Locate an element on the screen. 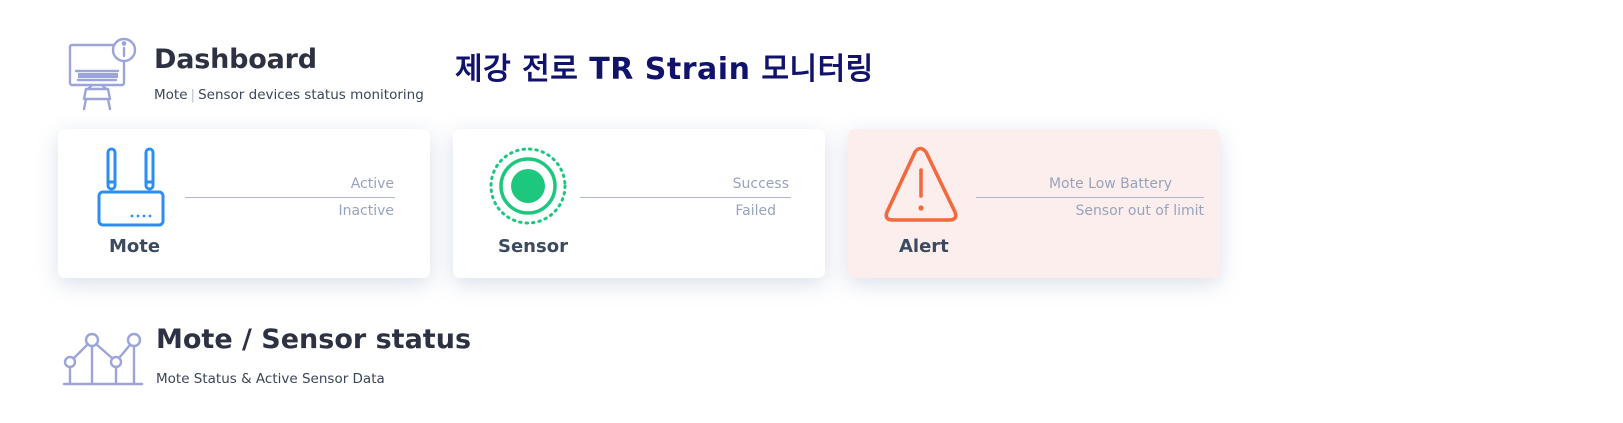 Image resolution: width=1623 pixels, height=423 pixels. sensor-out-of-limit-label: Sensor out of limit is located at coordinates (1139, 211).